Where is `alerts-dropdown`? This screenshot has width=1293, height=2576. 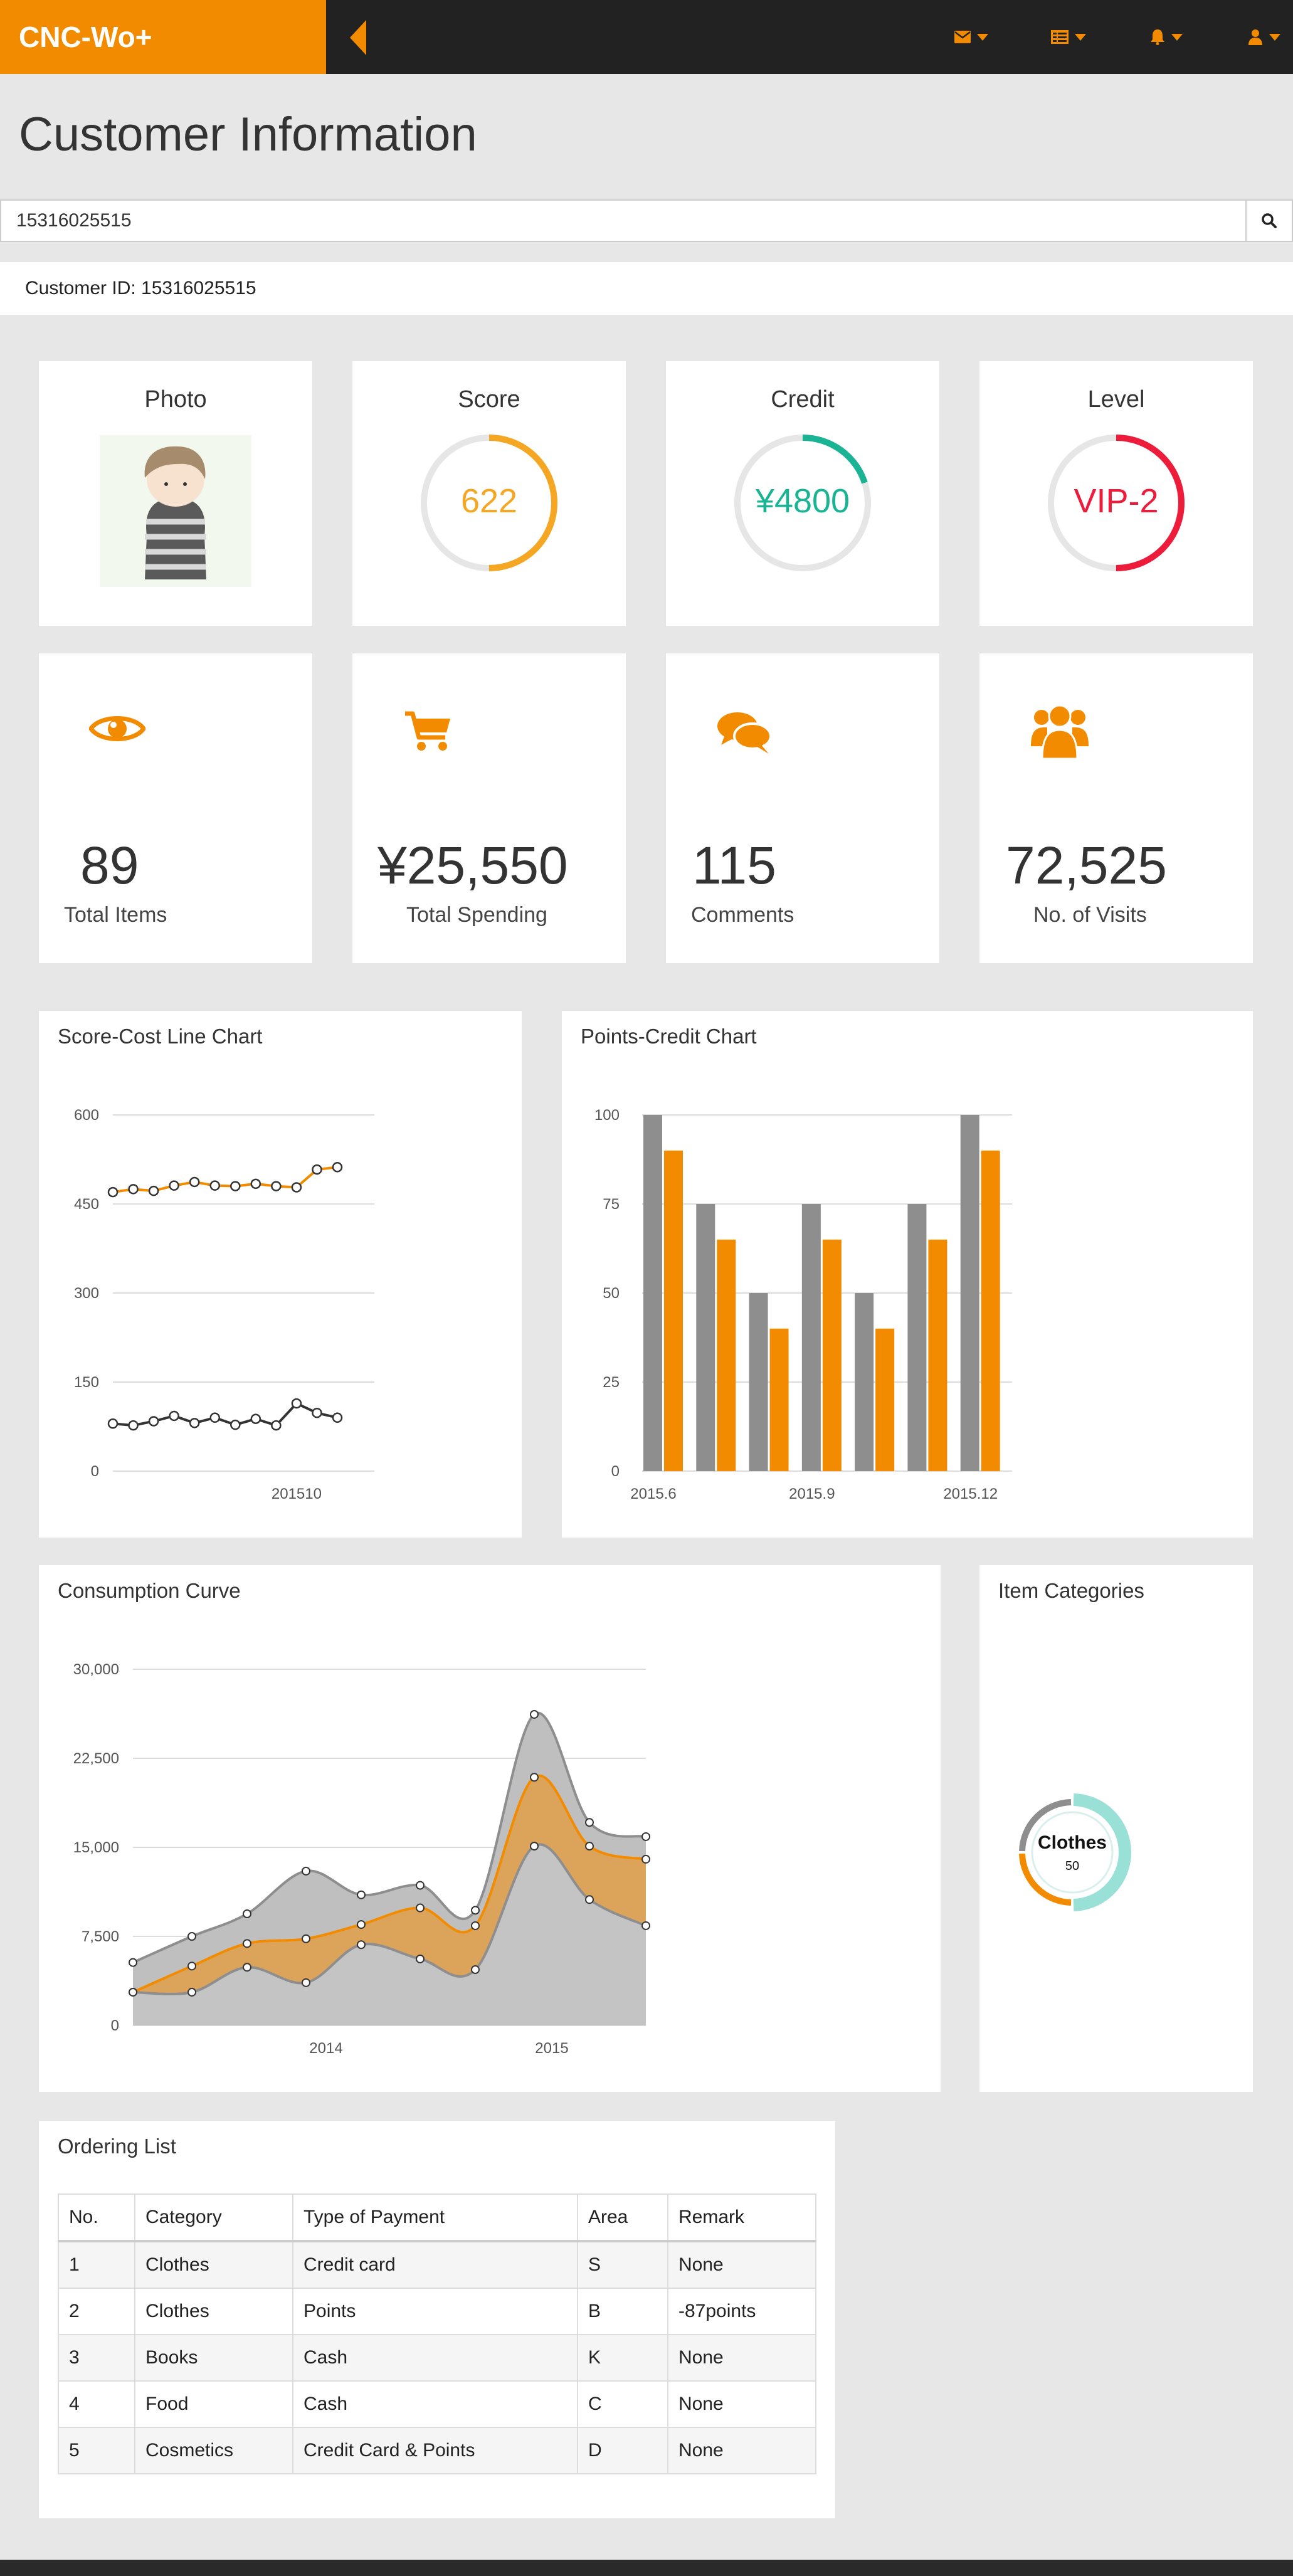
alerts-dropdown is located at coordinates (1166, 37).